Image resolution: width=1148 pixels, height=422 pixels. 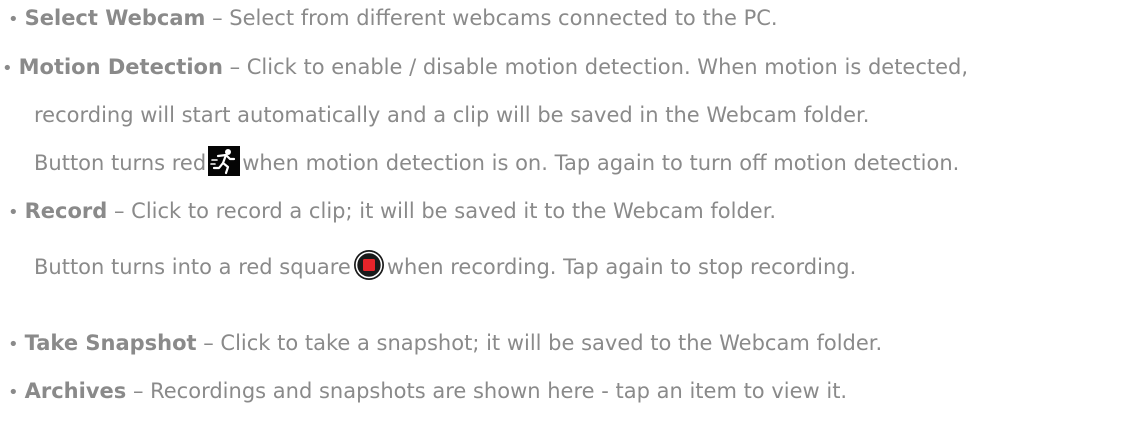 I want to click on running-man-icon, so click(x=224, y=161).